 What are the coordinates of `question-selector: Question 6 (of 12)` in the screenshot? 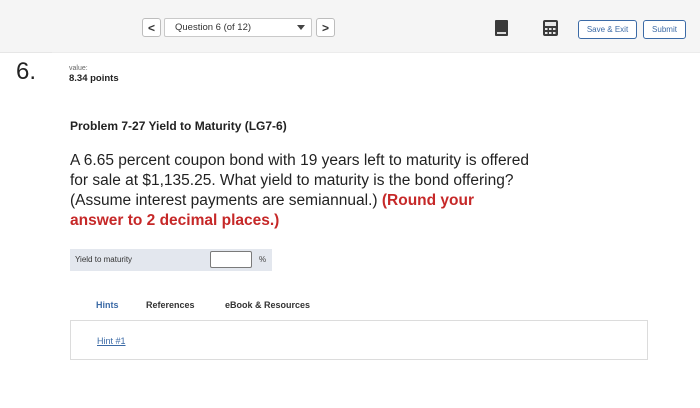 It's located at (238, 27).